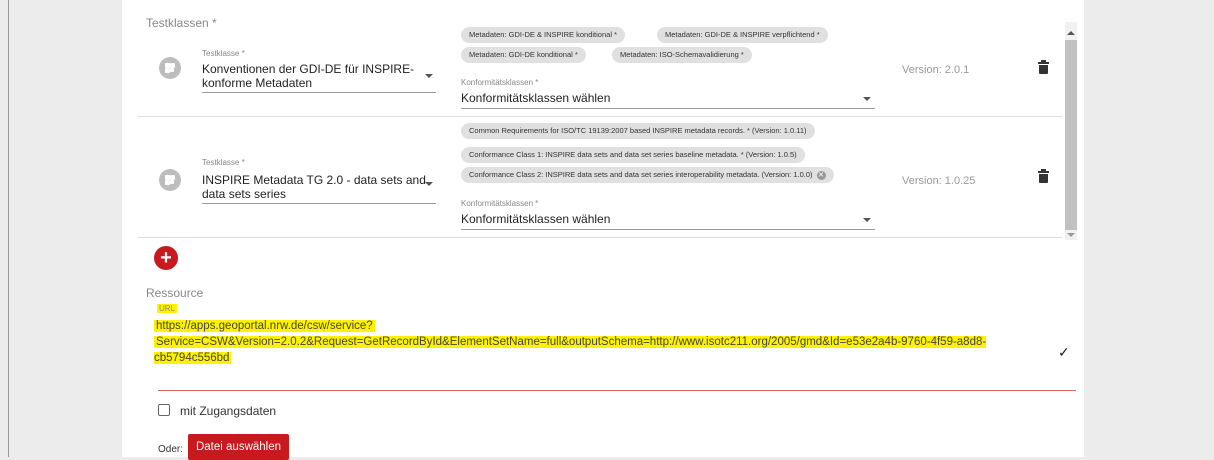  Describe the element at coordinates (171, 449) in the screenshot. I see `oder-label: Oder:` at that location.